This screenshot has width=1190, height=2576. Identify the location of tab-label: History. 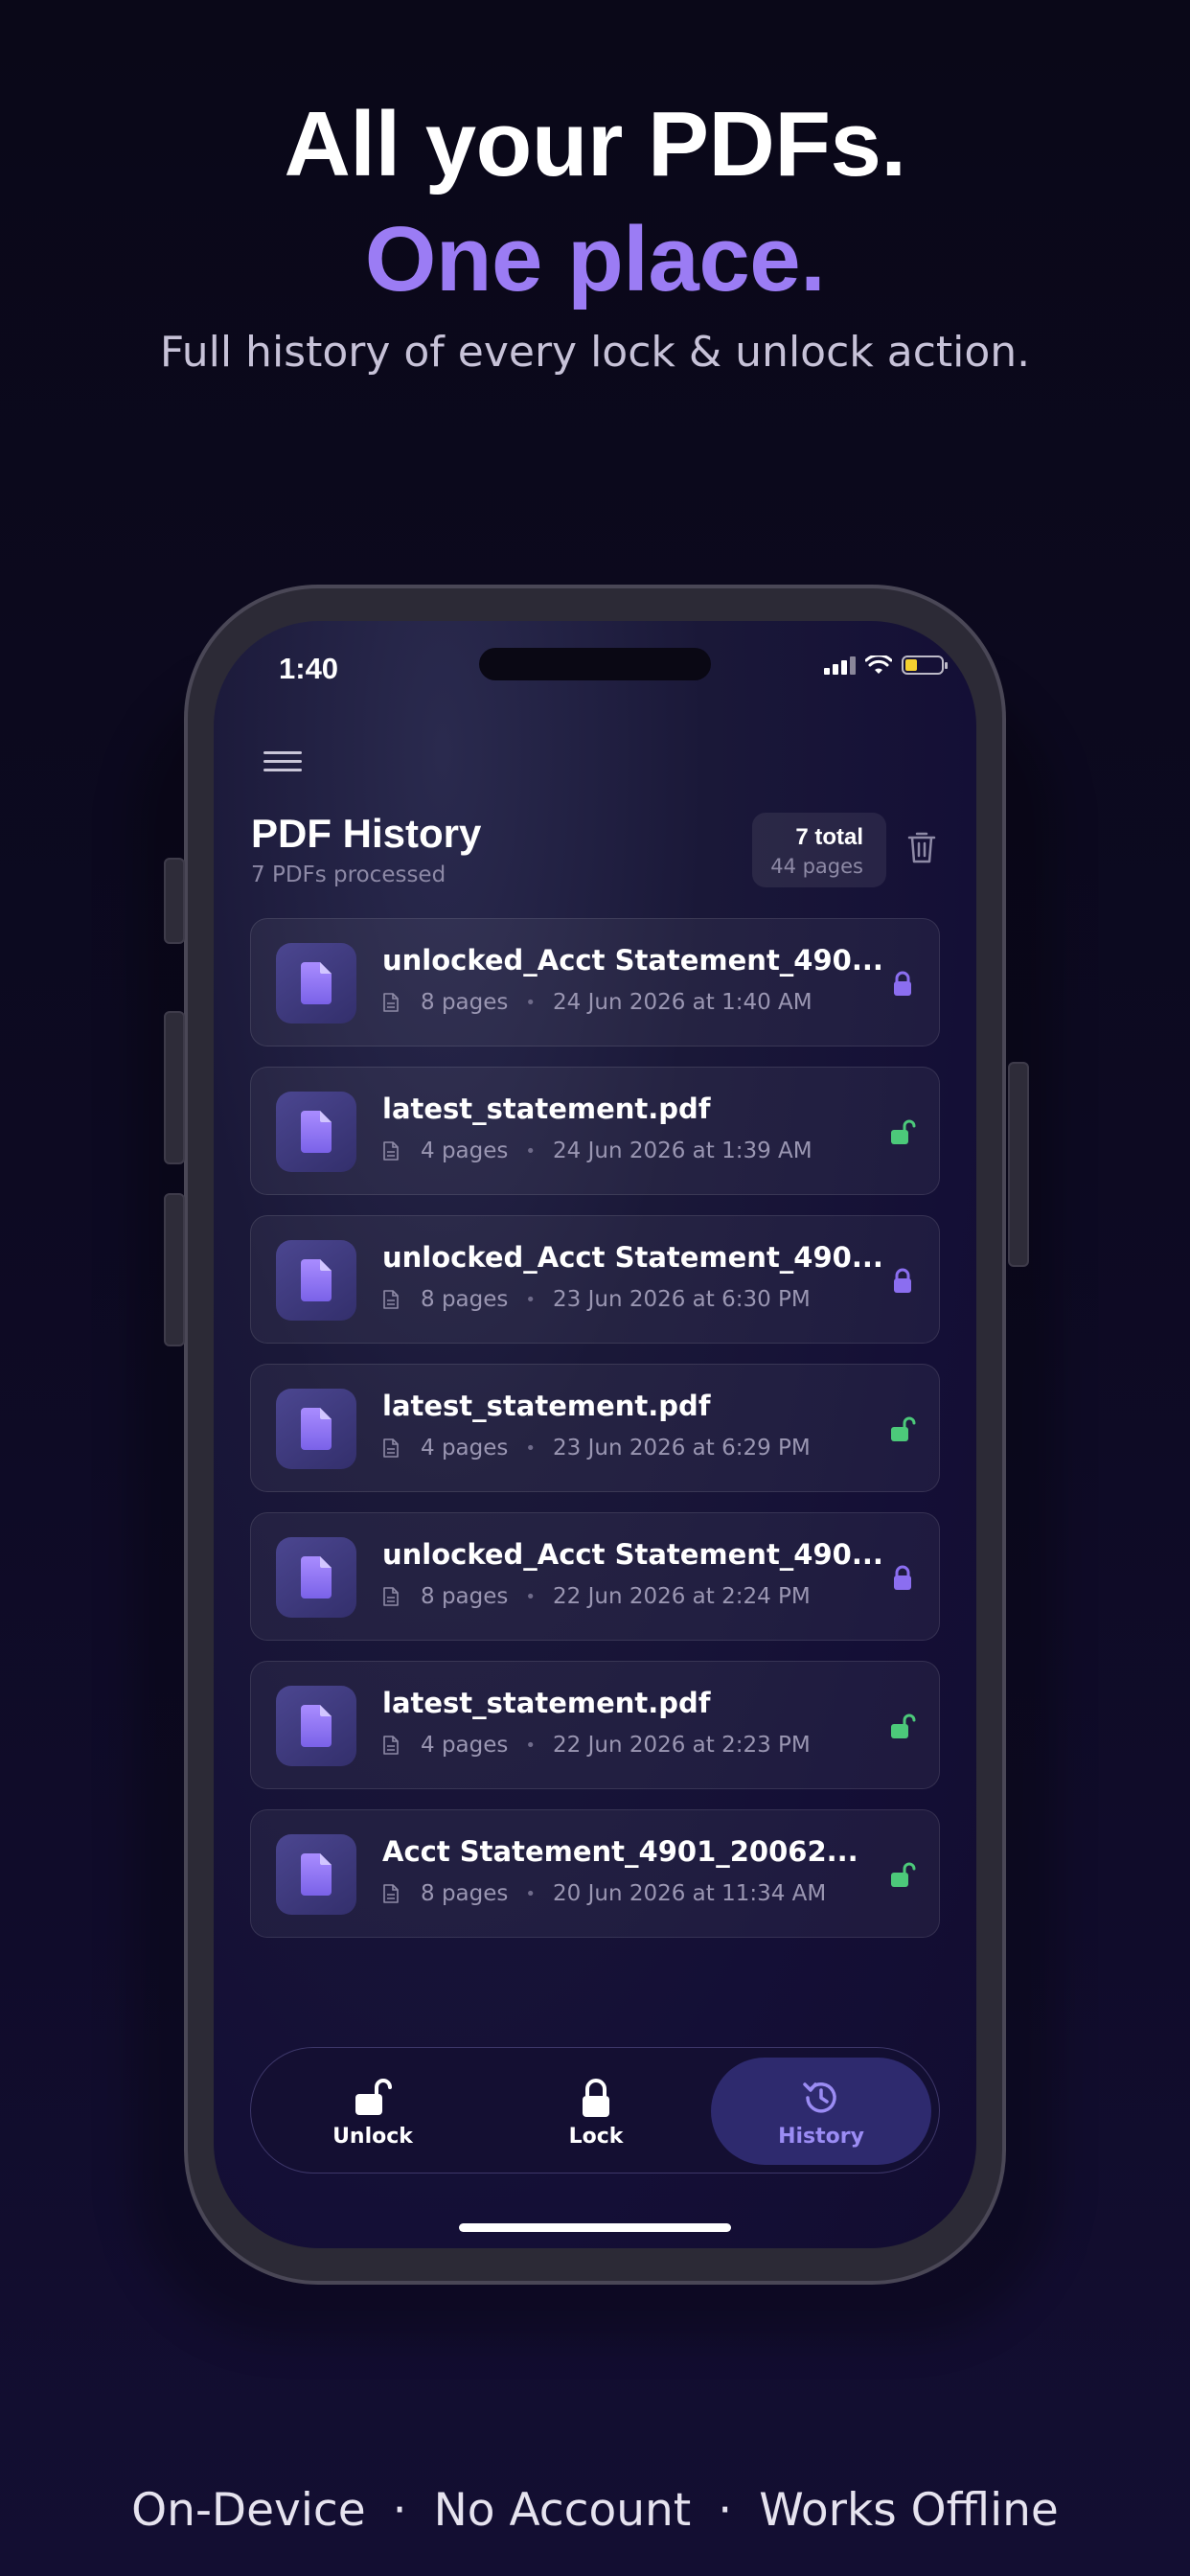
(821, 2137).